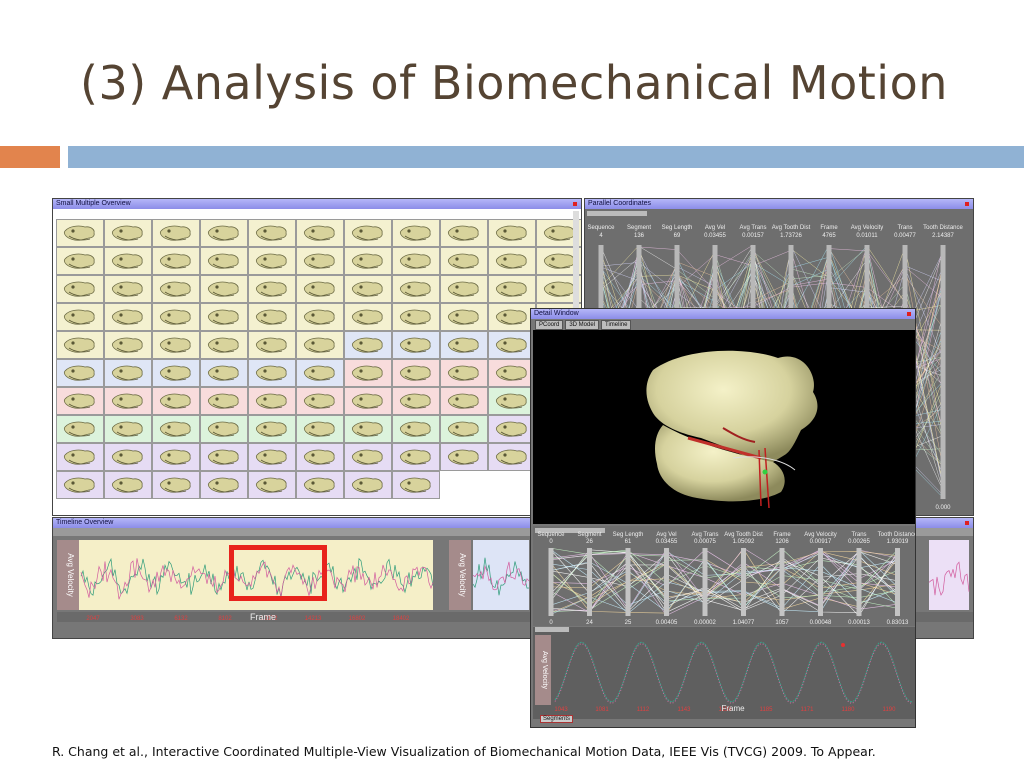 This screenshot has width=1024, height=768. What do you see at coordinates (549, 325) in the screenshot?
I see `tab-pcoord: PCoord` at bounding box center [549, 325].